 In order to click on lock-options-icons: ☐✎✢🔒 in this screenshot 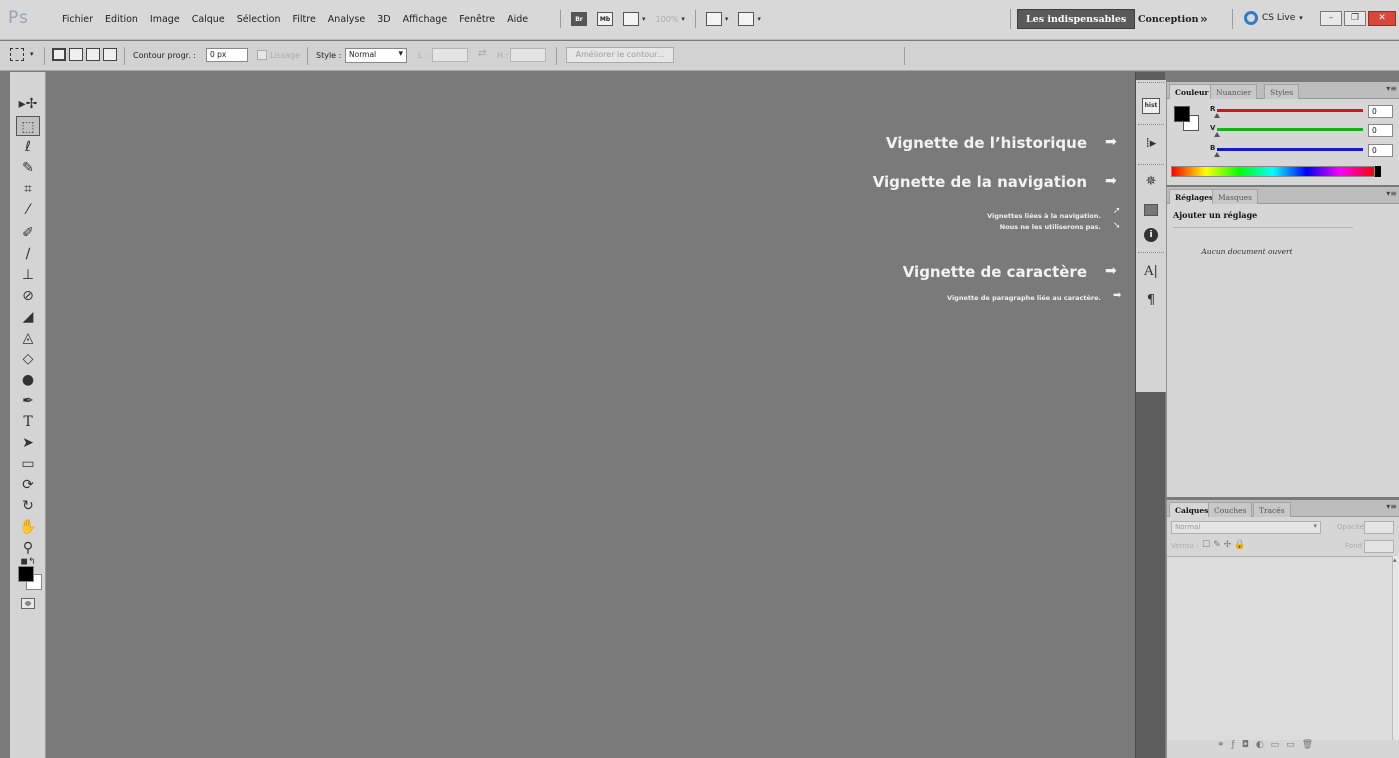, I will do `click(1225, 545)`.